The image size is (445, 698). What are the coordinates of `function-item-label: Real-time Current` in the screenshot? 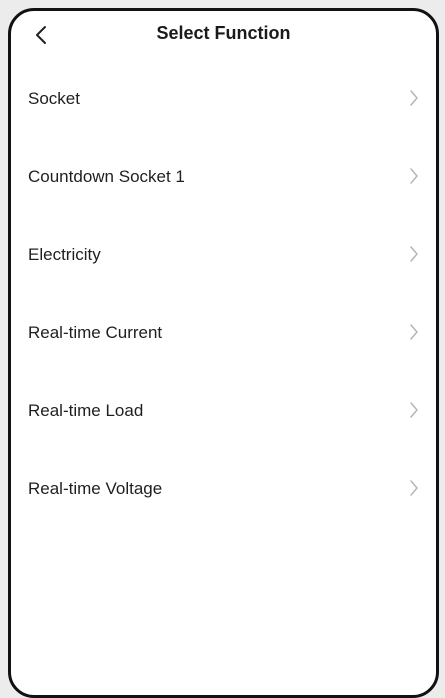 It's located at (95, 332).